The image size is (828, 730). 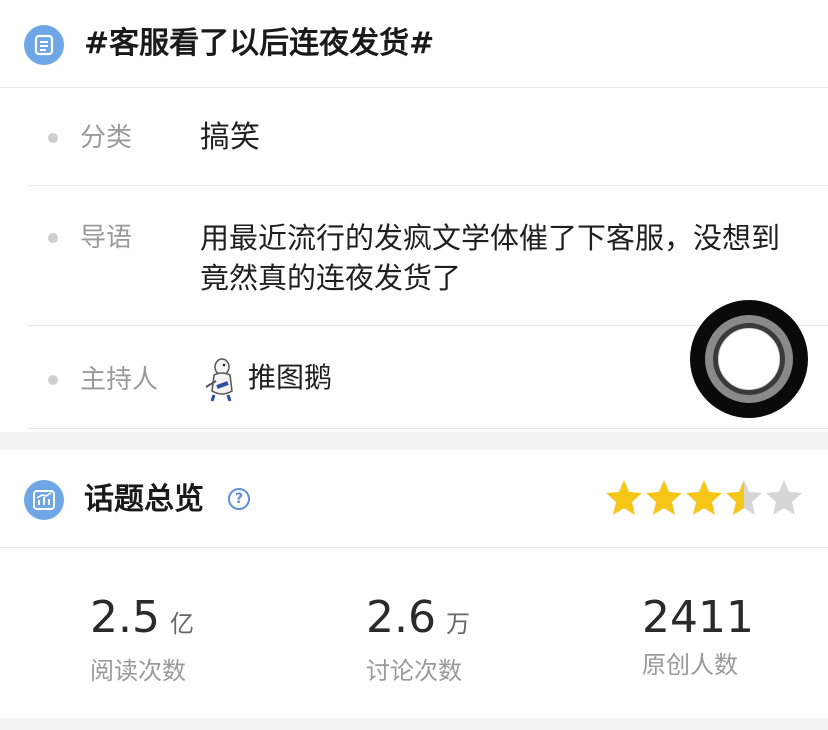 What do you see at coordinates (784, 497) in the screenshot?
I see `star-icon-empty` at bounding box center [784, 497].